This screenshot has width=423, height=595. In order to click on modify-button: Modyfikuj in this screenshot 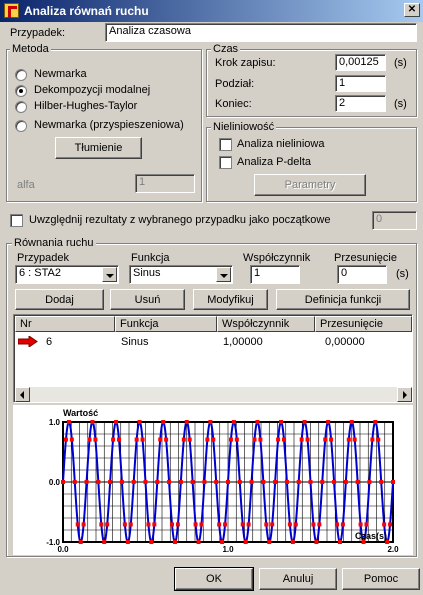, I will do `click(230, 299)`.